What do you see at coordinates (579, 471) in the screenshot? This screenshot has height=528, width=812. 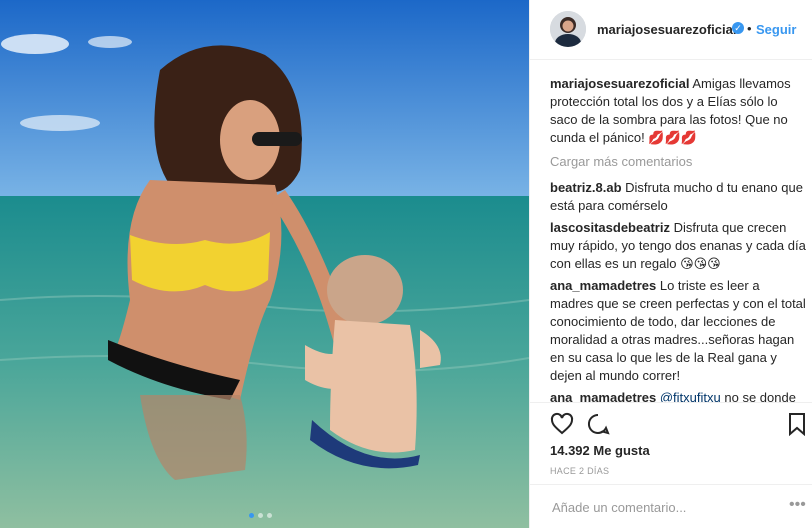 I see `post-timestamp: HACE 2 DÍAS` at bounding box center [579, 471].